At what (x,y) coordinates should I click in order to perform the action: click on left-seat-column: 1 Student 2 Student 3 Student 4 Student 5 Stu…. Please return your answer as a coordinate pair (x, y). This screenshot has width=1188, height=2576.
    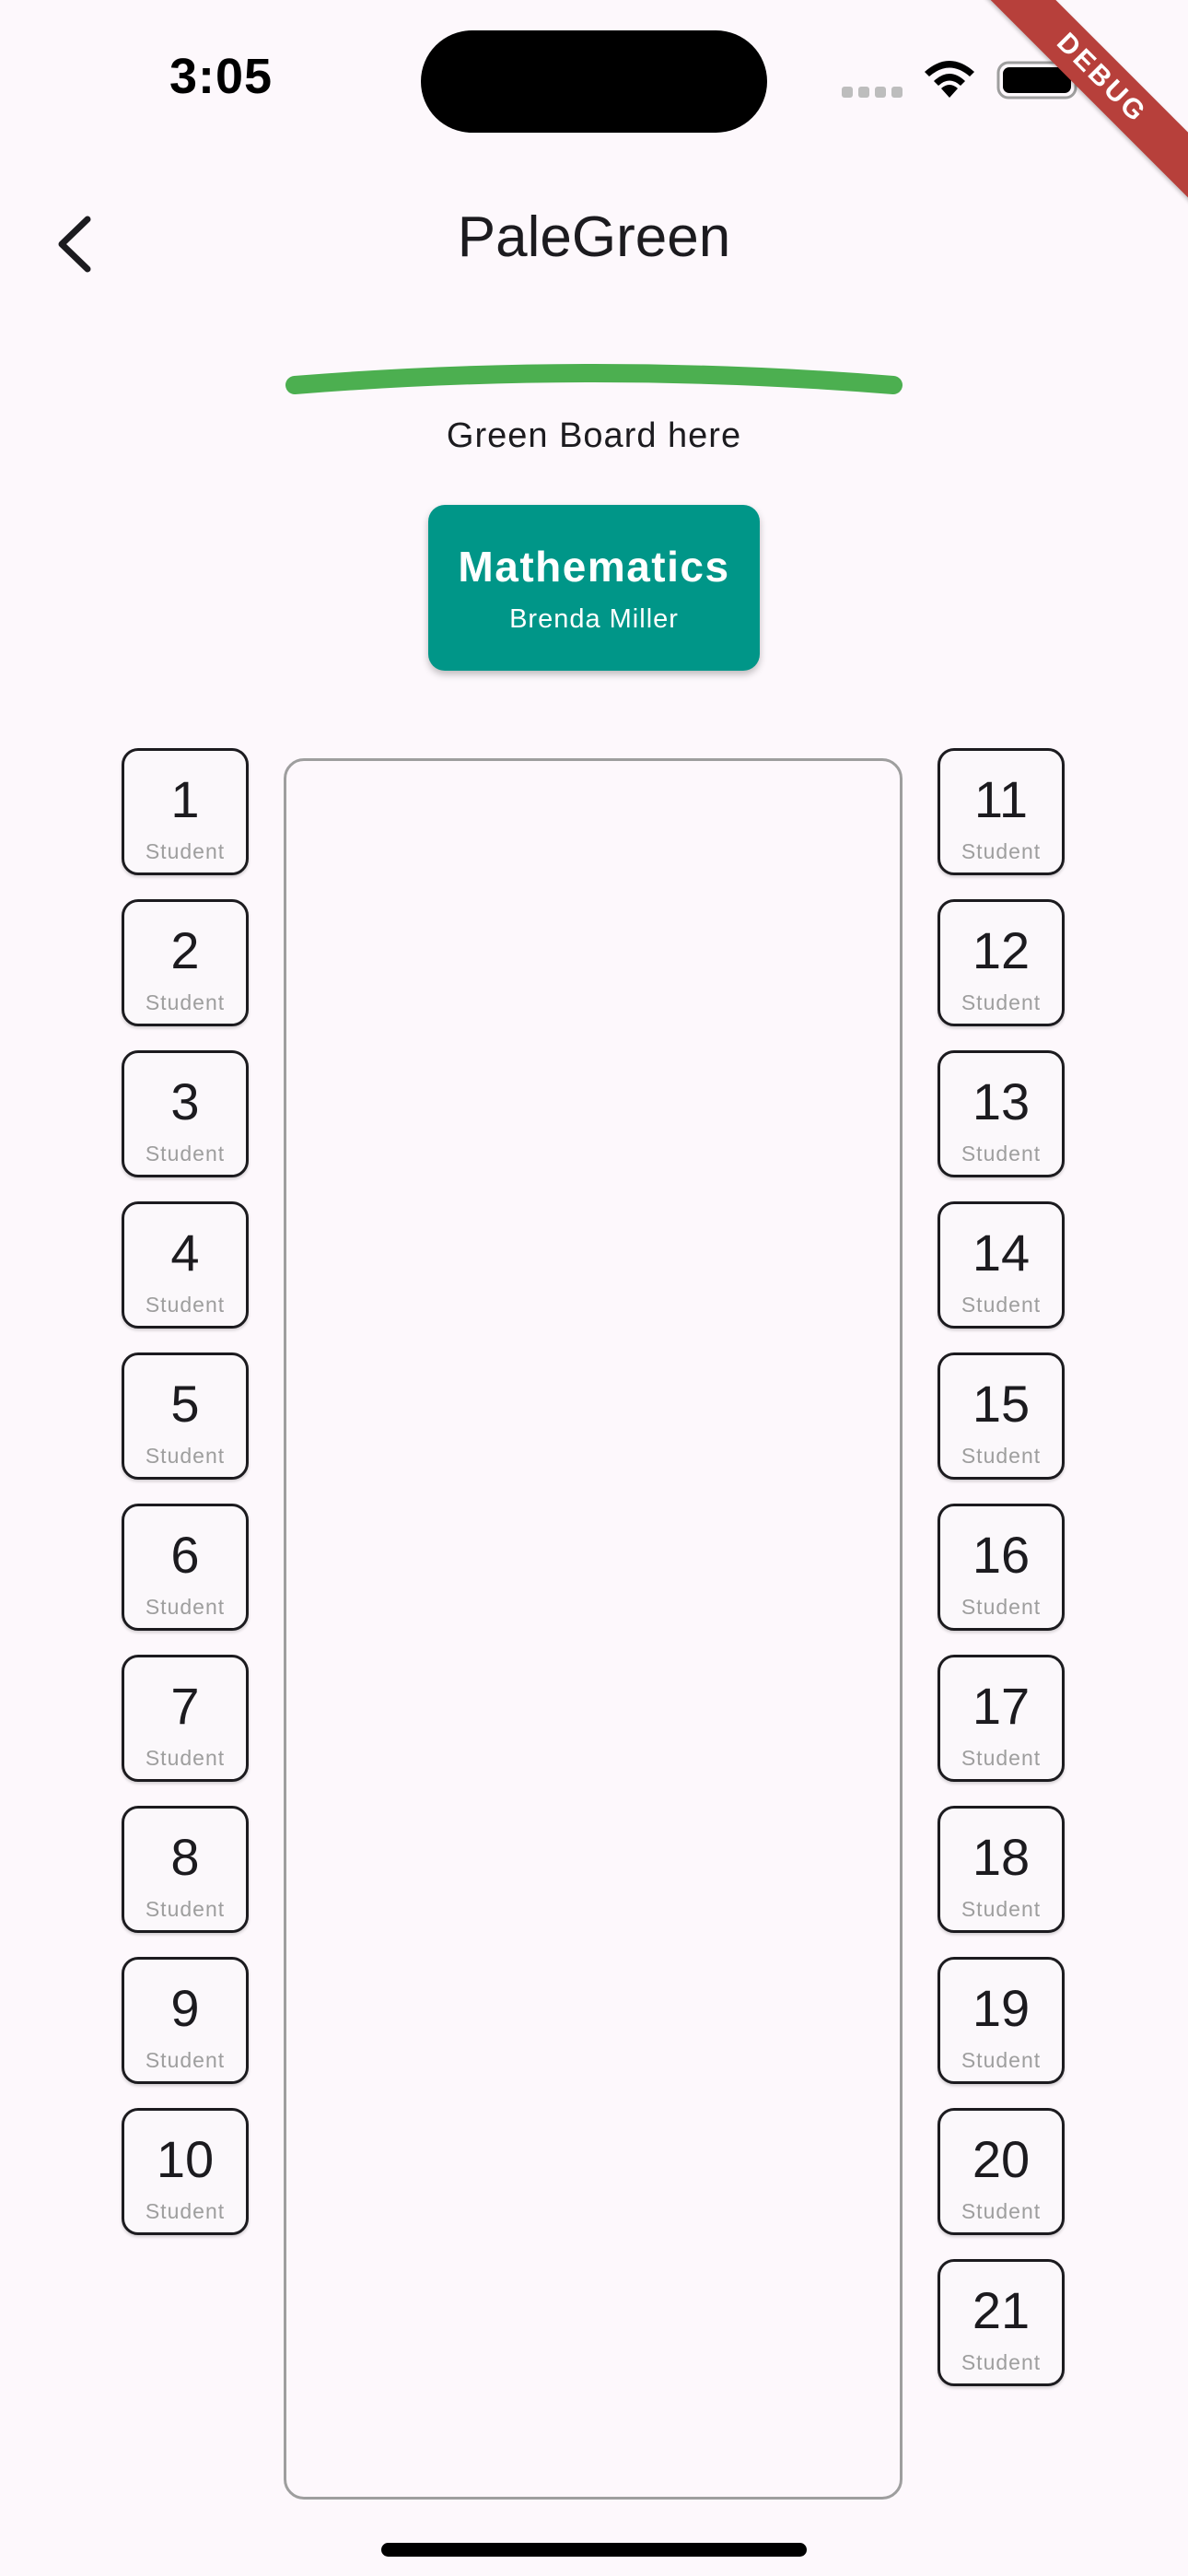
    Looking at the image, I should click on (185, 1503).